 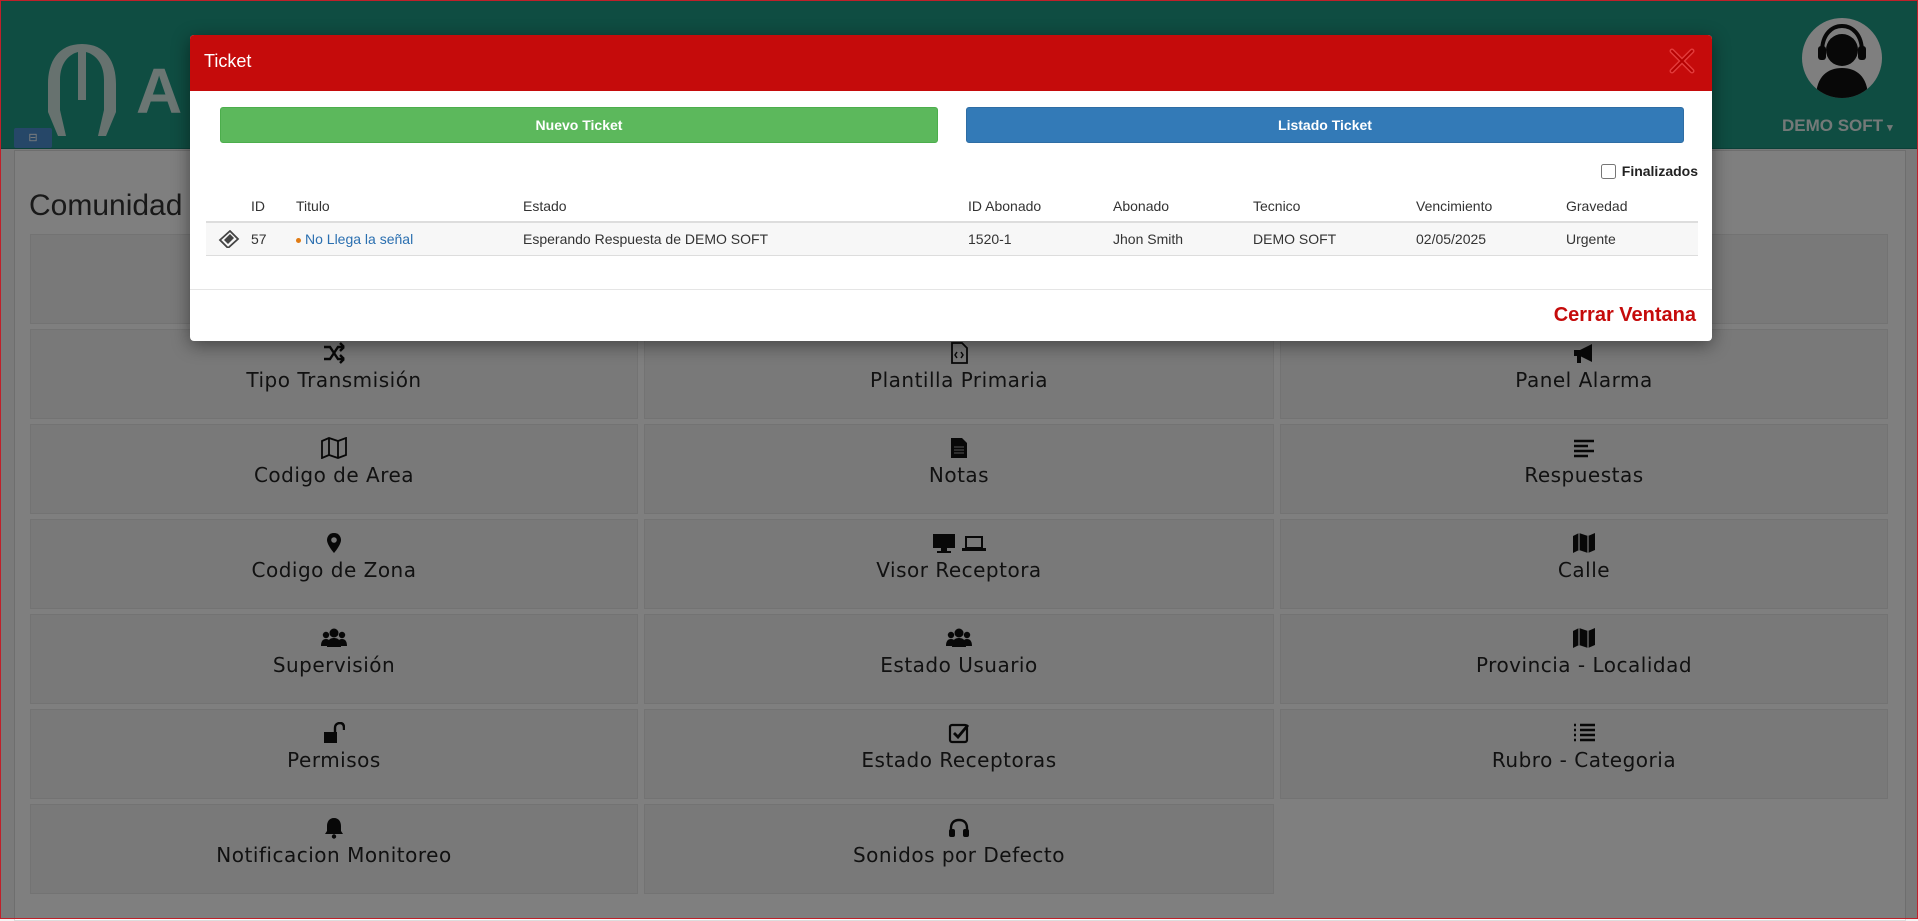 What do you see at coordinates (313, 206) in the screenshot?
I see `column-header-titulo: Titulo` at bounding box center [313, 206].